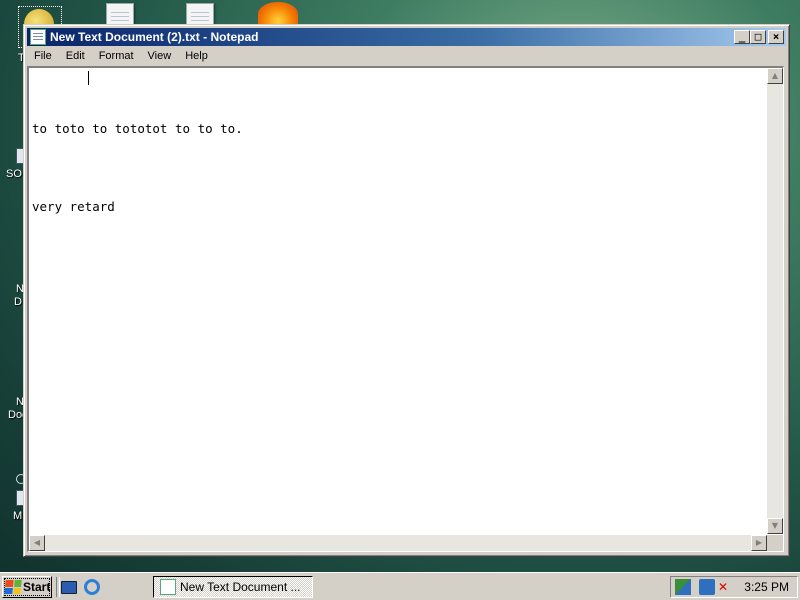 This screenshot has width=800, height=600. I want to click on vertical-scrollbar: ▲ ▼, so click(775, 301).